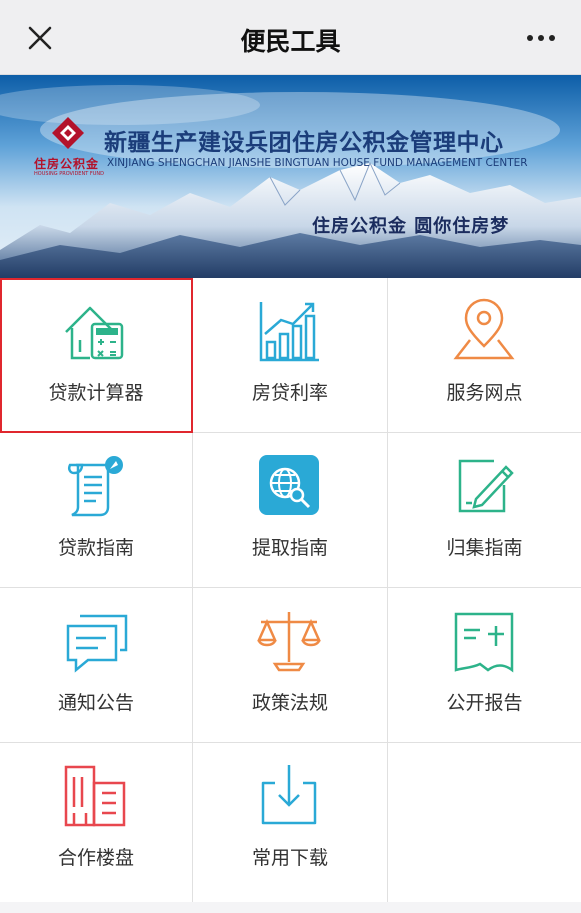 This screenshot has width=581, height=913. Describe the element at coordinates (289, 332) in the screenshot. I see `rate-chart-icon` at that location.